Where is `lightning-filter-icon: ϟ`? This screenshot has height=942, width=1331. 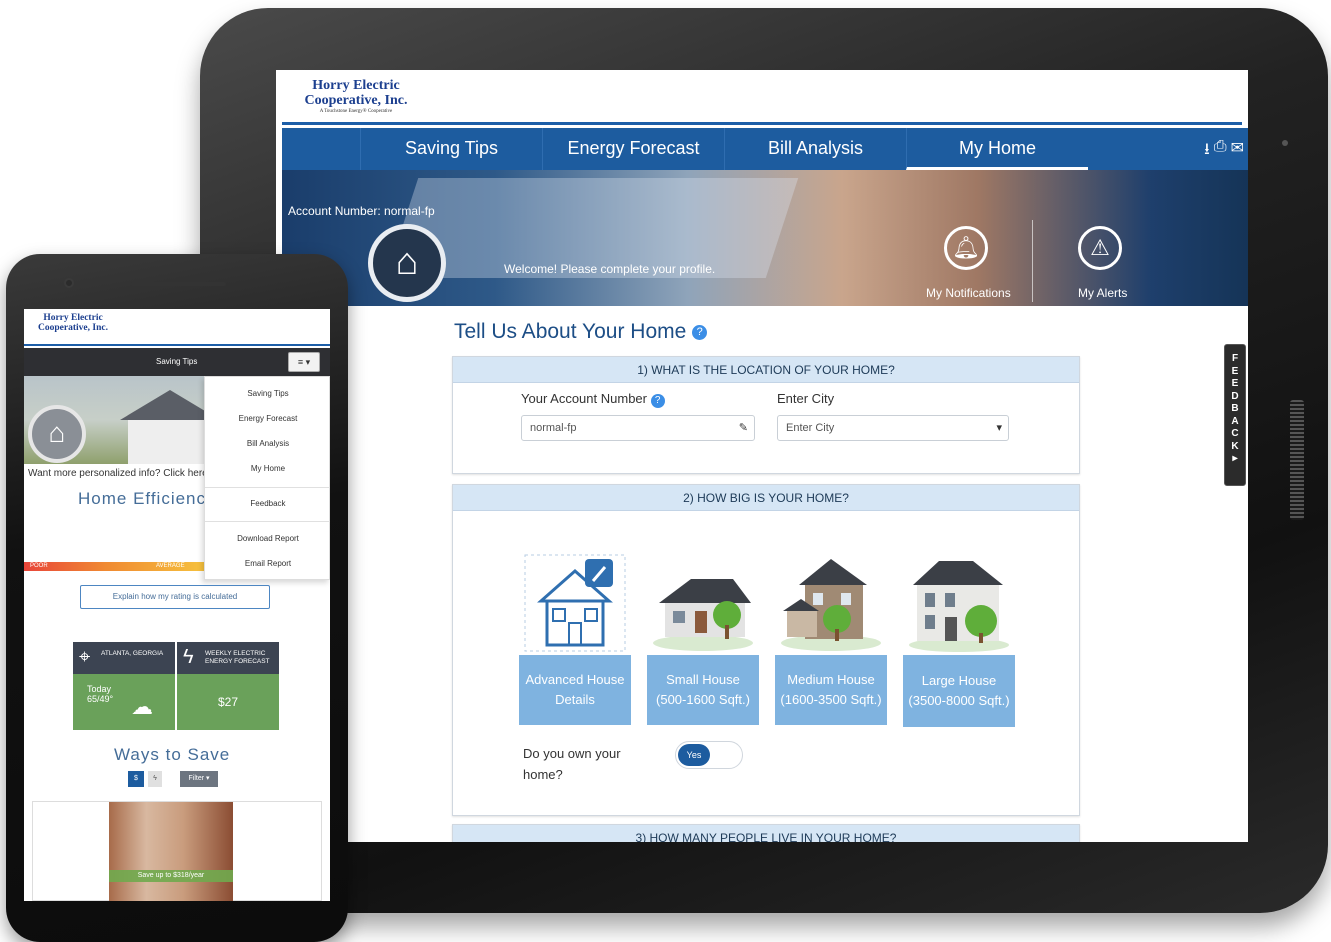 lightning-filter-icon: ϟ is located at coordinates (155, 779).